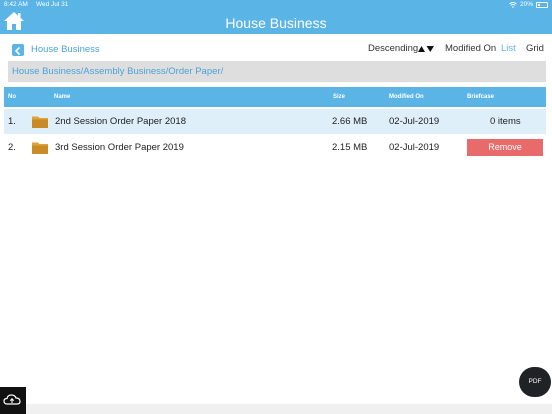 This screenshot has height=414, width=552. I want to click on column-size: Size, so click(339, 97).